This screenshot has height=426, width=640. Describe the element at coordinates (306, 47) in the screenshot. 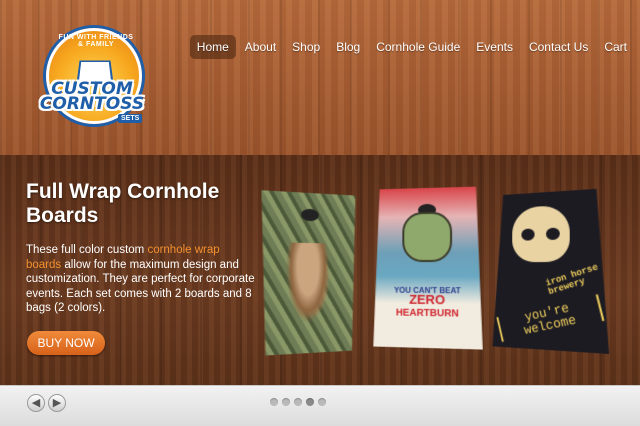

I see `nav-shop: Shop` at that location.